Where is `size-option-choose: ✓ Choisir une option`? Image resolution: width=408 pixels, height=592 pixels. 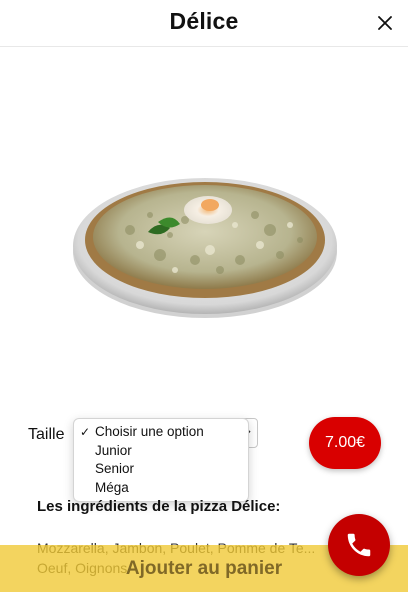 size-option-choose: ✓ Choisir une option is located at coordinates (161, 432).